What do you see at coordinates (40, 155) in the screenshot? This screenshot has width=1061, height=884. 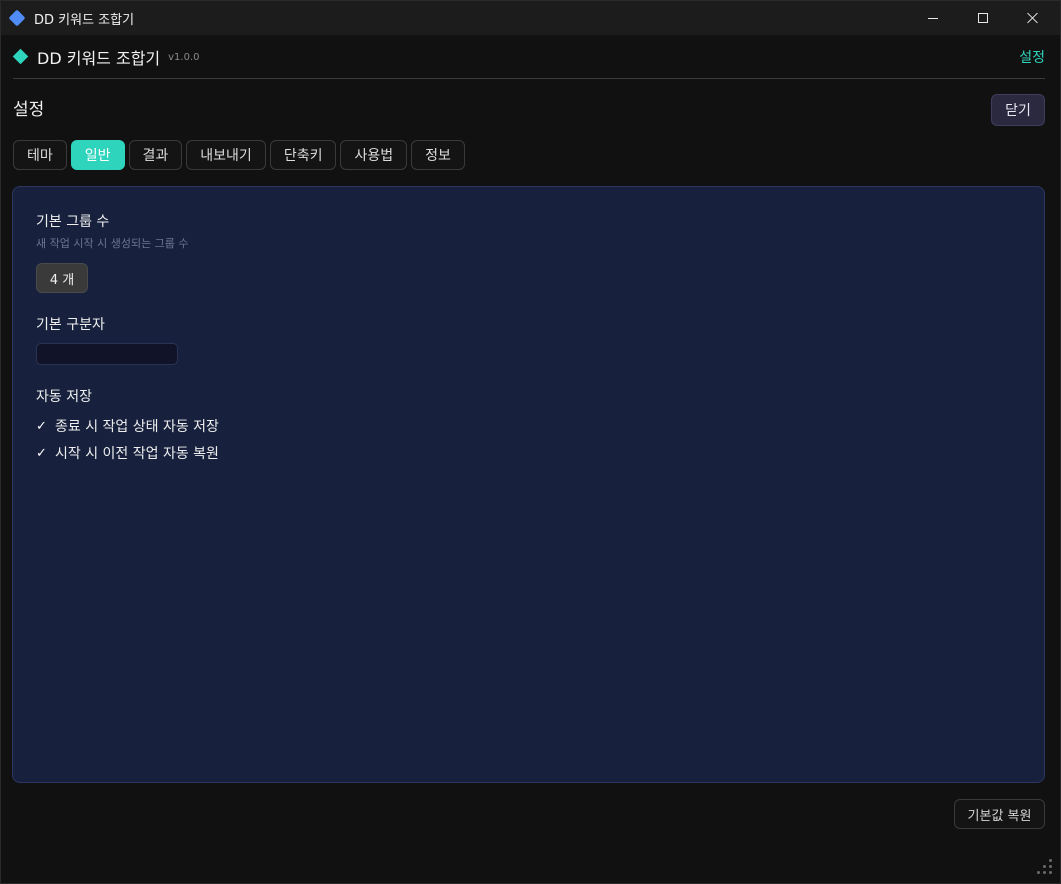 I see `tab-theme: 테마` at bounding box center [40, 155].